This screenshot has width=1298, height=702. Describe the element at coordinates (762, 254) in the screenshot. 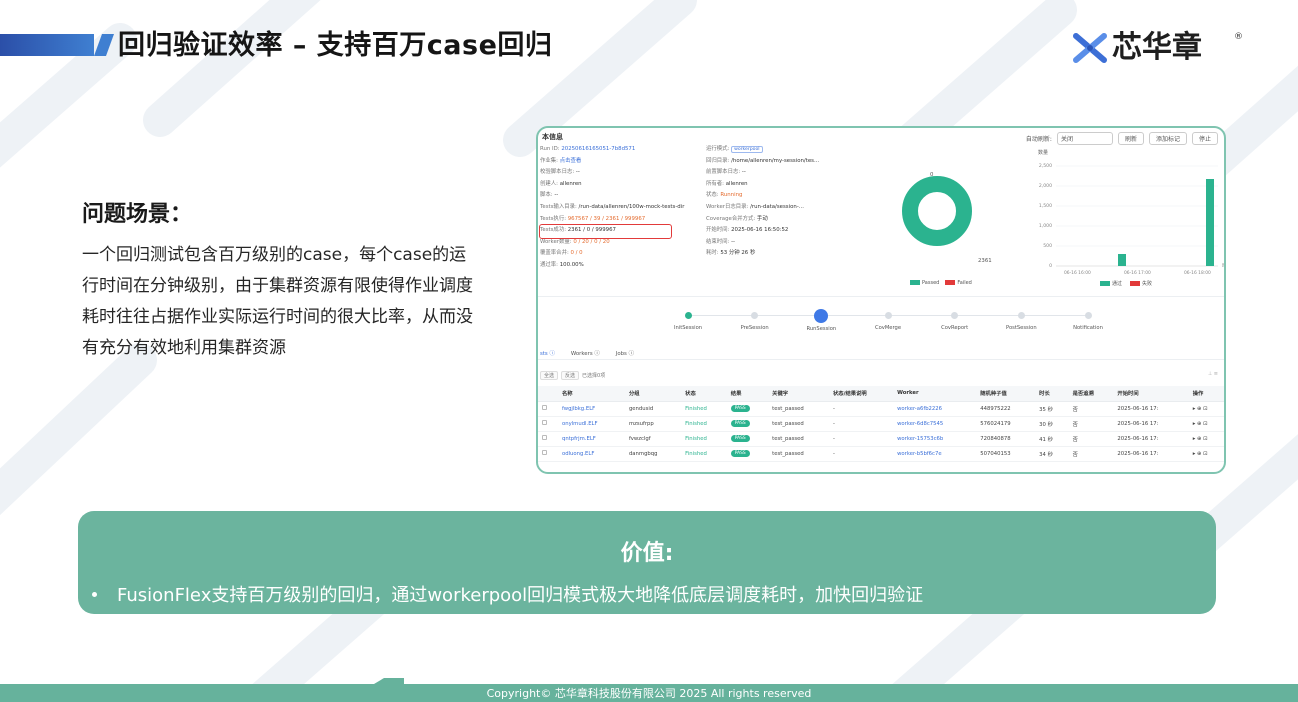

I see `run-detail-row: 耗时: 53 分钟 26 秒` at that location.